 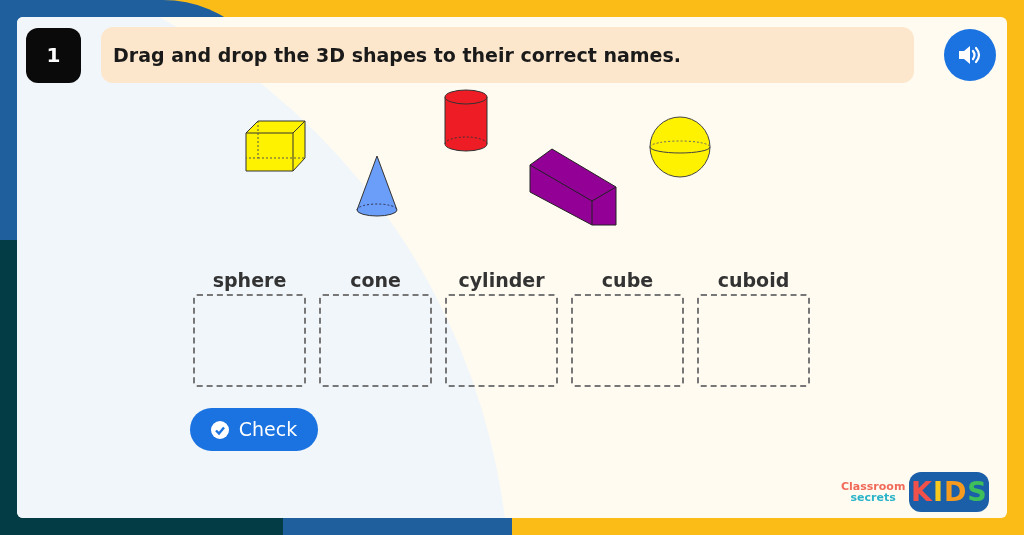 What do you see at coordinates (507, 55) in the screenshot?
I see `question-prompt: Drag and drop the 3D shapes to their correct names.` at bounding box center [507, 55].